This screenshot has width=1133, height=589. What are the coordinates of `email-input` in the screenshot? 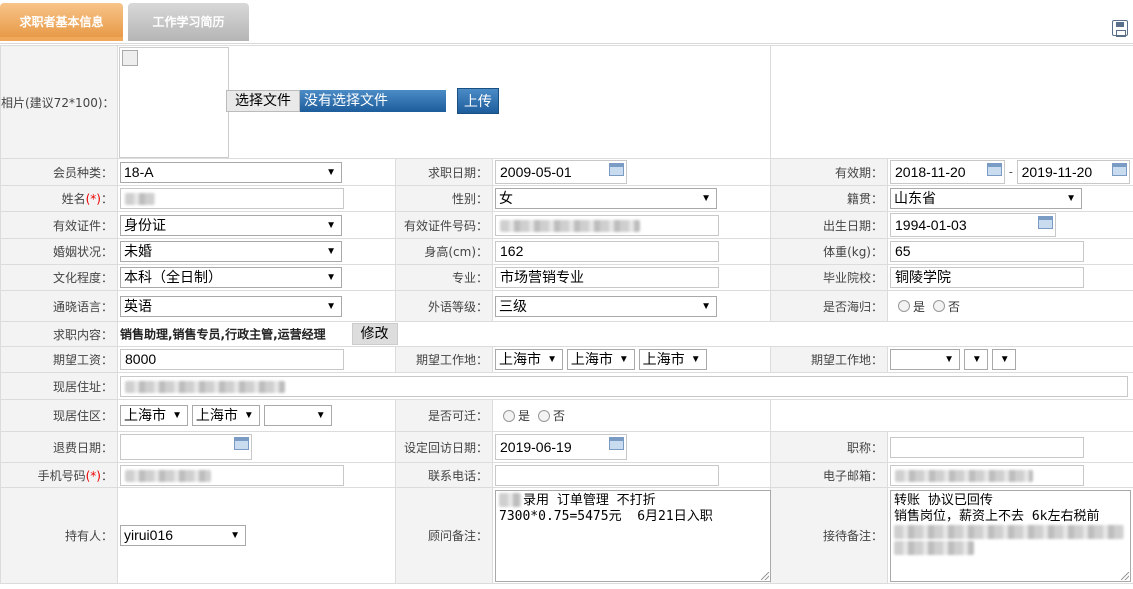 It's located at (987, 475).